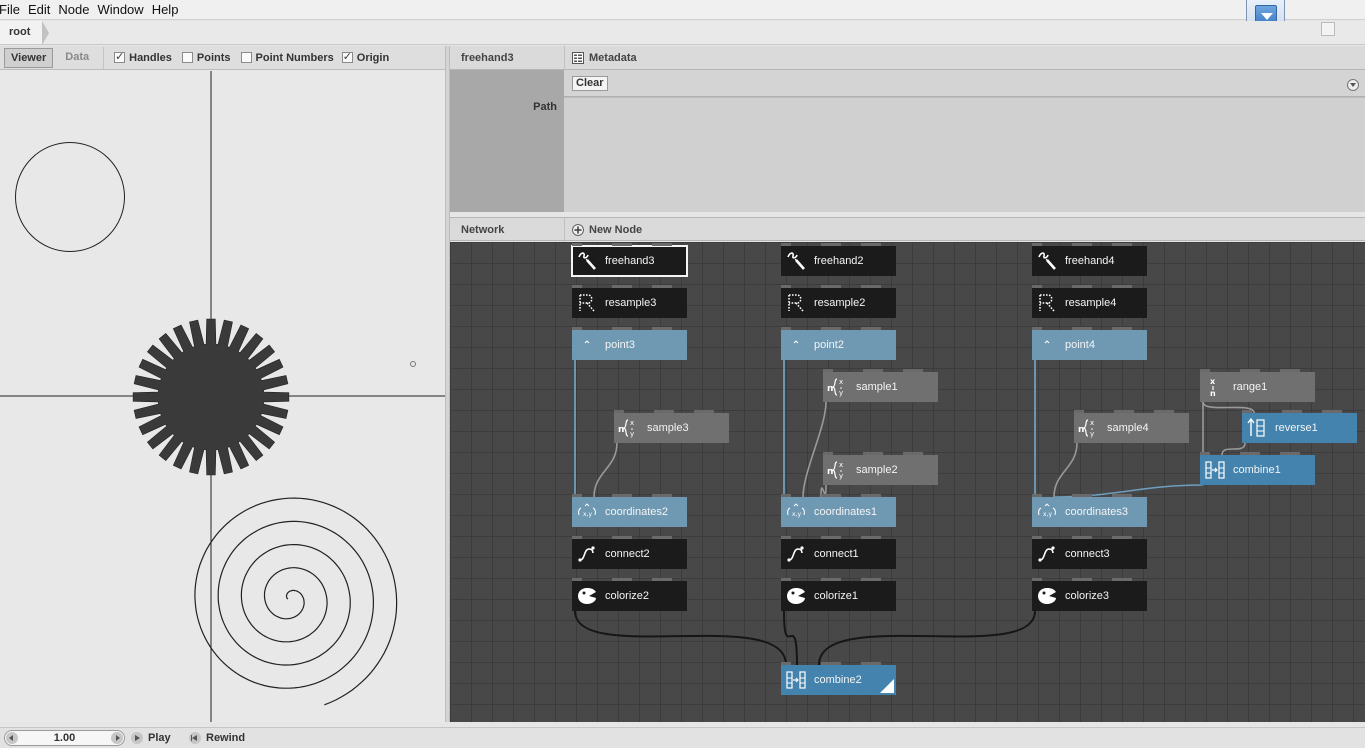 The height and width of the screenshot is (748, 1365). What do you see at coordinates (629, 594) in the screenshot?
I see `node-colorize2: colorize2` at bounding box center [629, 594].